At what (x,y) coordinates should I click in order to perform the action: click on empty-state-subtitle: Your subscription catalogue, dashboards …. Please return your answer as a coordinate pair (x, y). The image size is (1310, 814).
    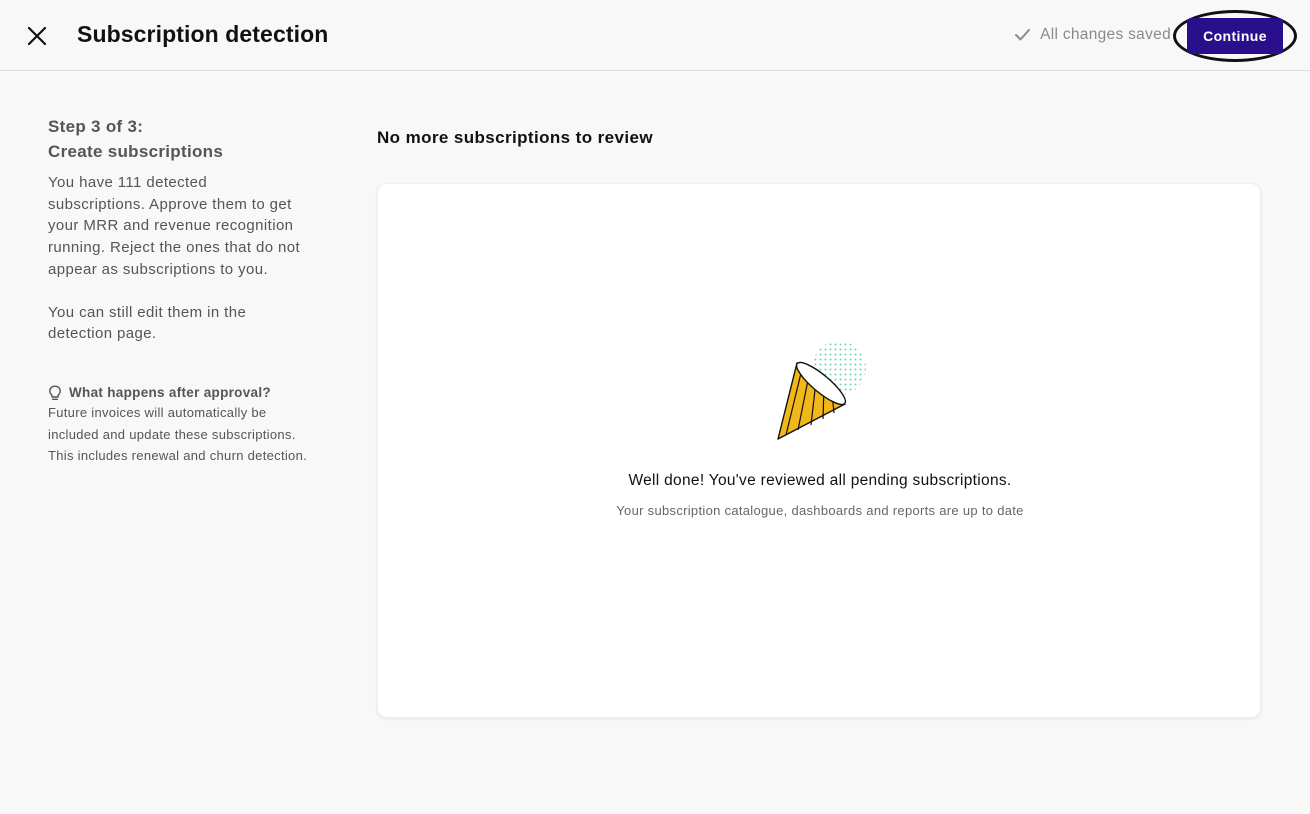
    Looking at the image, I should click on (820, 510).